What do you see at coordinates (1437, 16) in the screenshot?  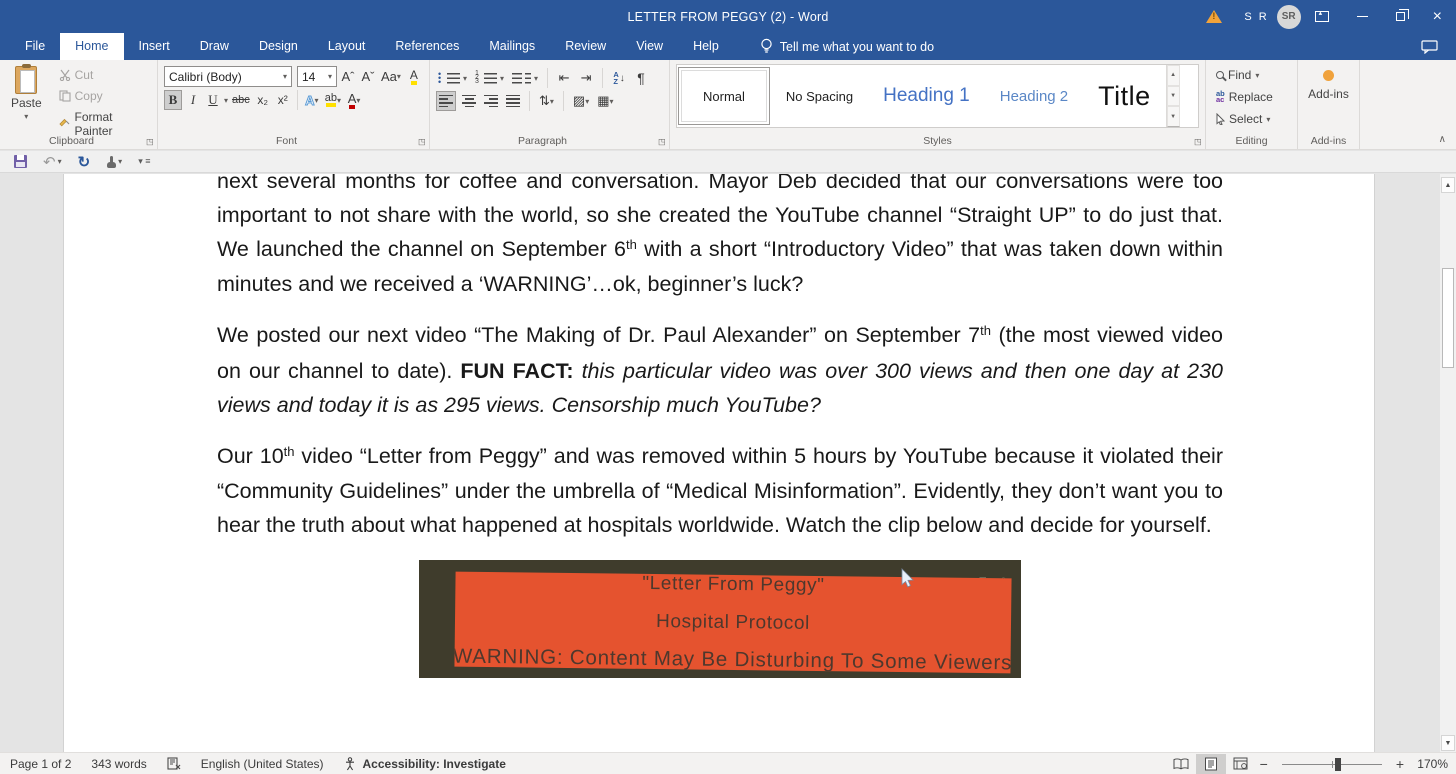 I see `close-button: ×` at bounding box center [1437, 16].